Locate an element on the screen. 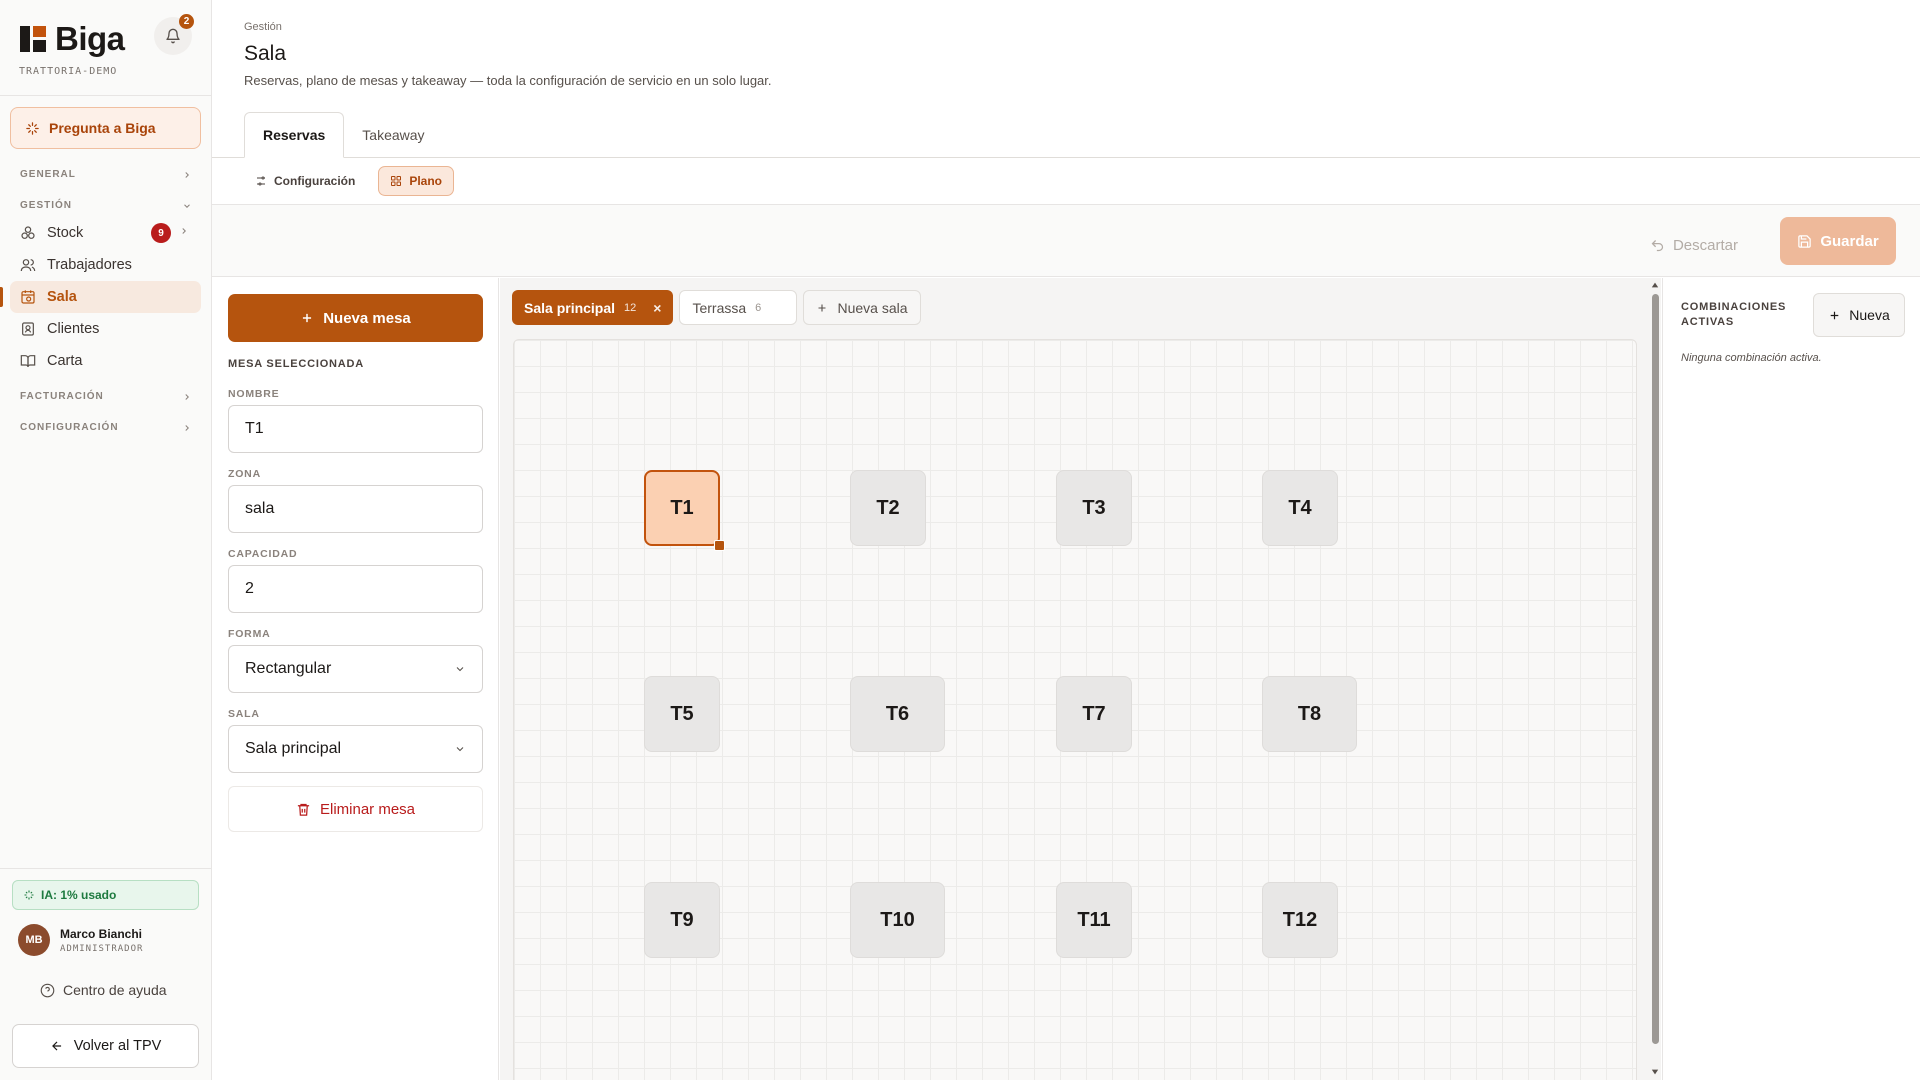 The image size is (1920, 1080). floorplan-toolbar: Descartar Guardar is located at coordinates (1066, 241).